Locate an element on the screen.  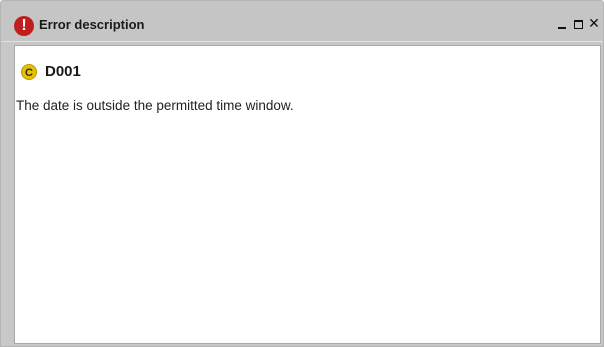
close-button: ✕ is located at coordinates (594, 24).